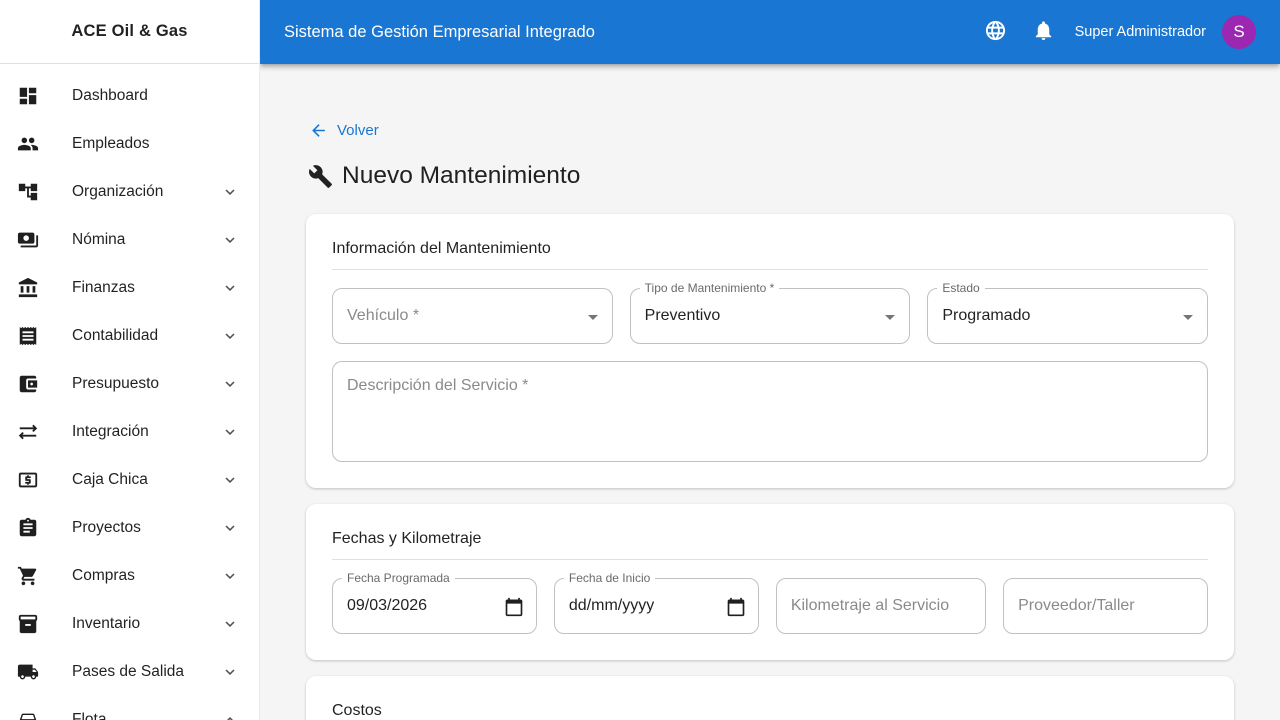 This screenshot has width=1280, height=720. I want to click on sidebar-item-label: Contabilidad, so click(115, 335).